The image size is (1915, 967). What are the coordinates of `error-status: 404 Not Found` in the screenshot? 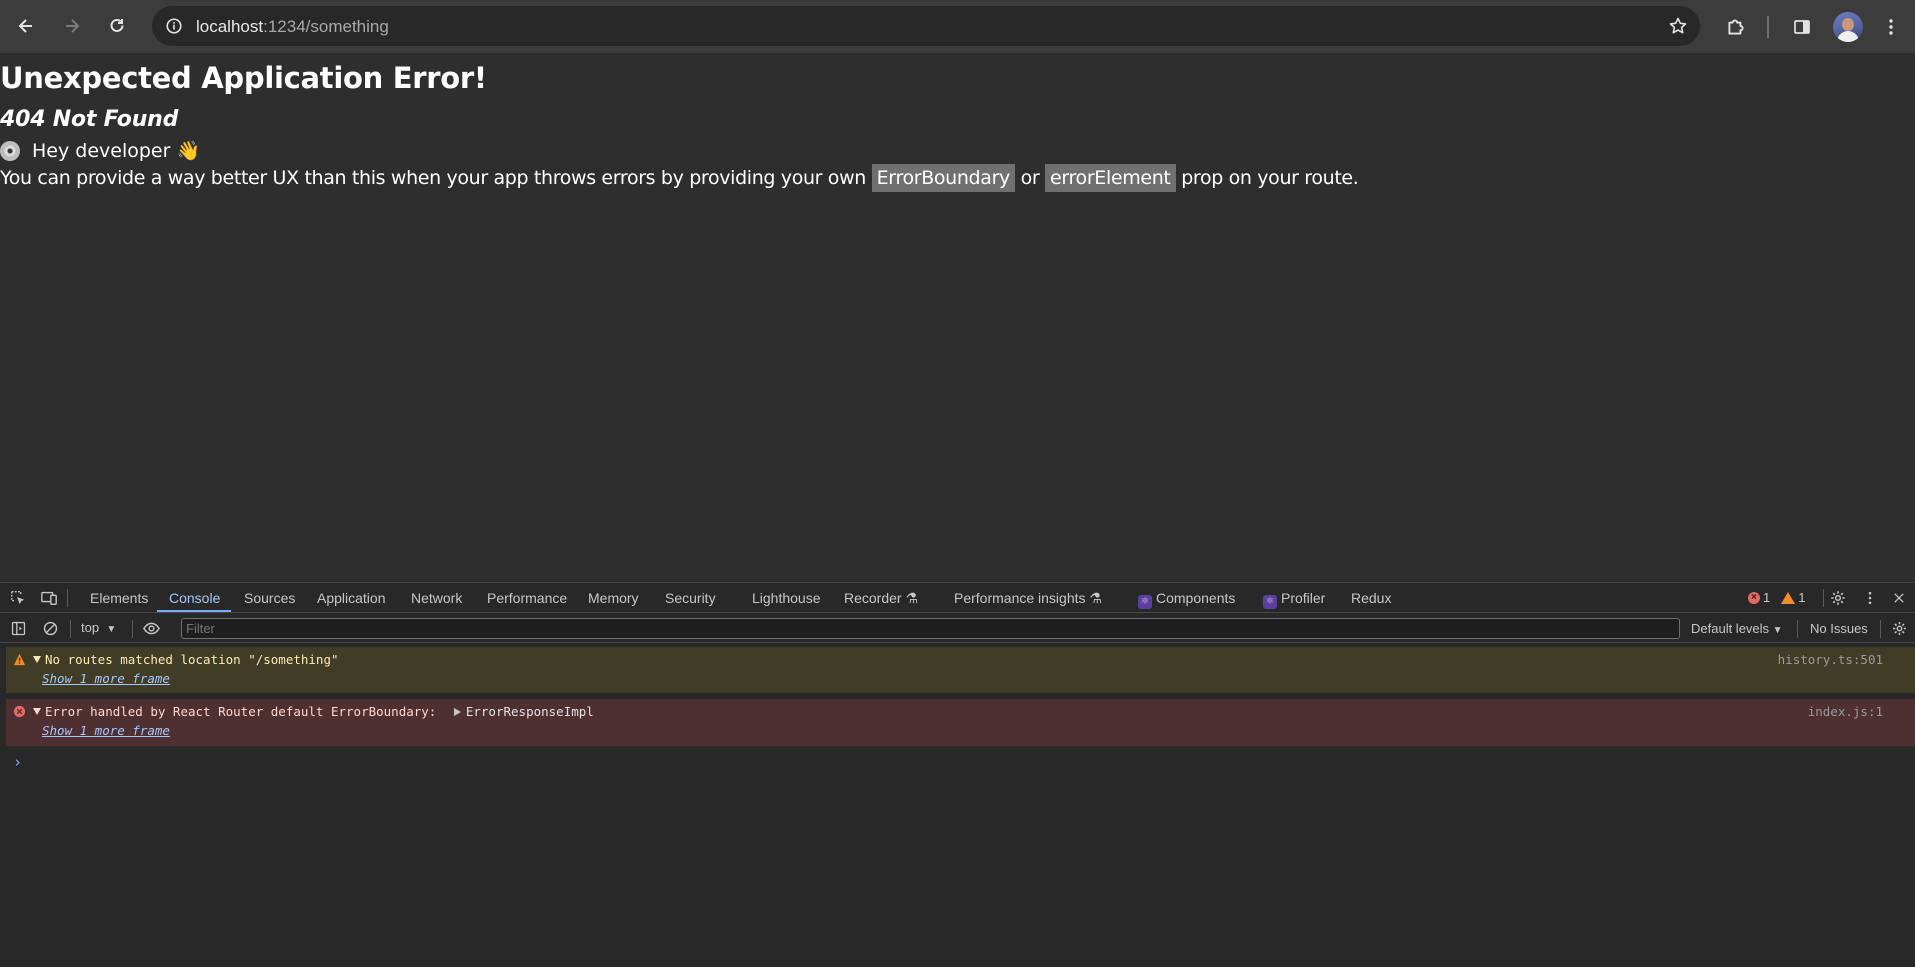 It's located at (89, 119).